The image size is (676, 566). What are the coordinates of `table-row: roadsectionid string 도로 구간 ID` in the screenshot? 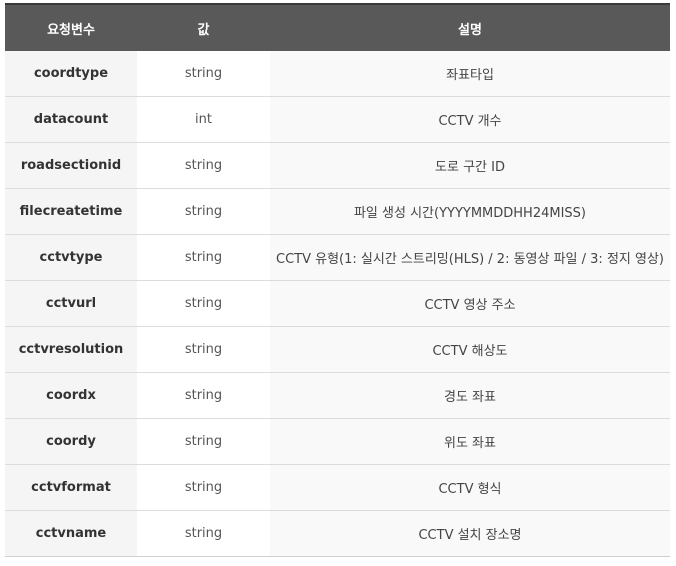 It's located at (337, 165).